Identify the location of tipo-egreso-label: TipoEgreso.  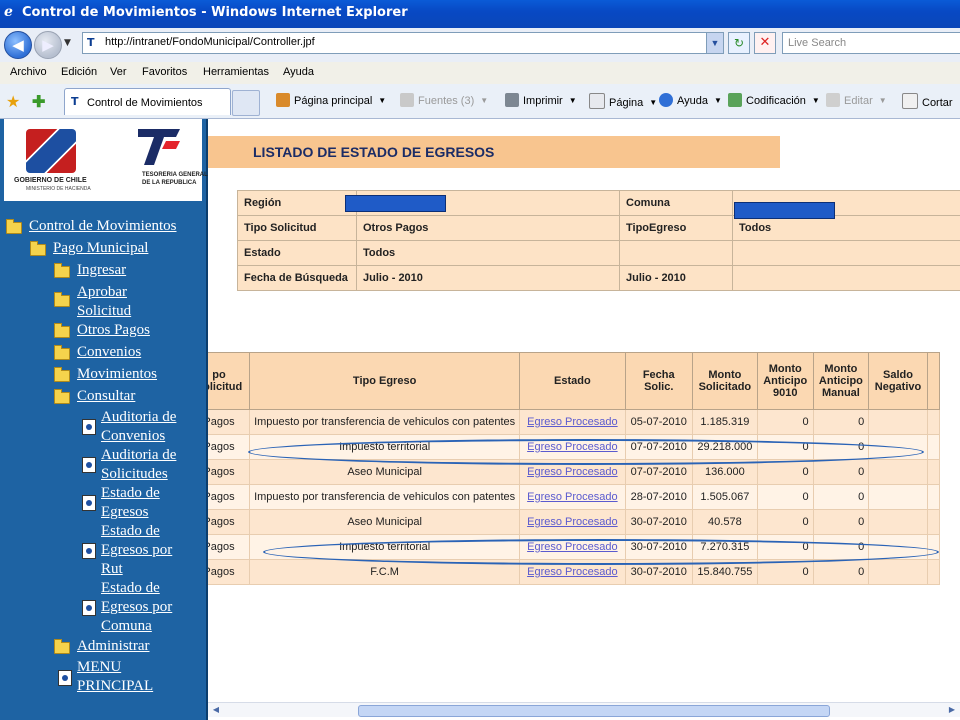
(676, 228).